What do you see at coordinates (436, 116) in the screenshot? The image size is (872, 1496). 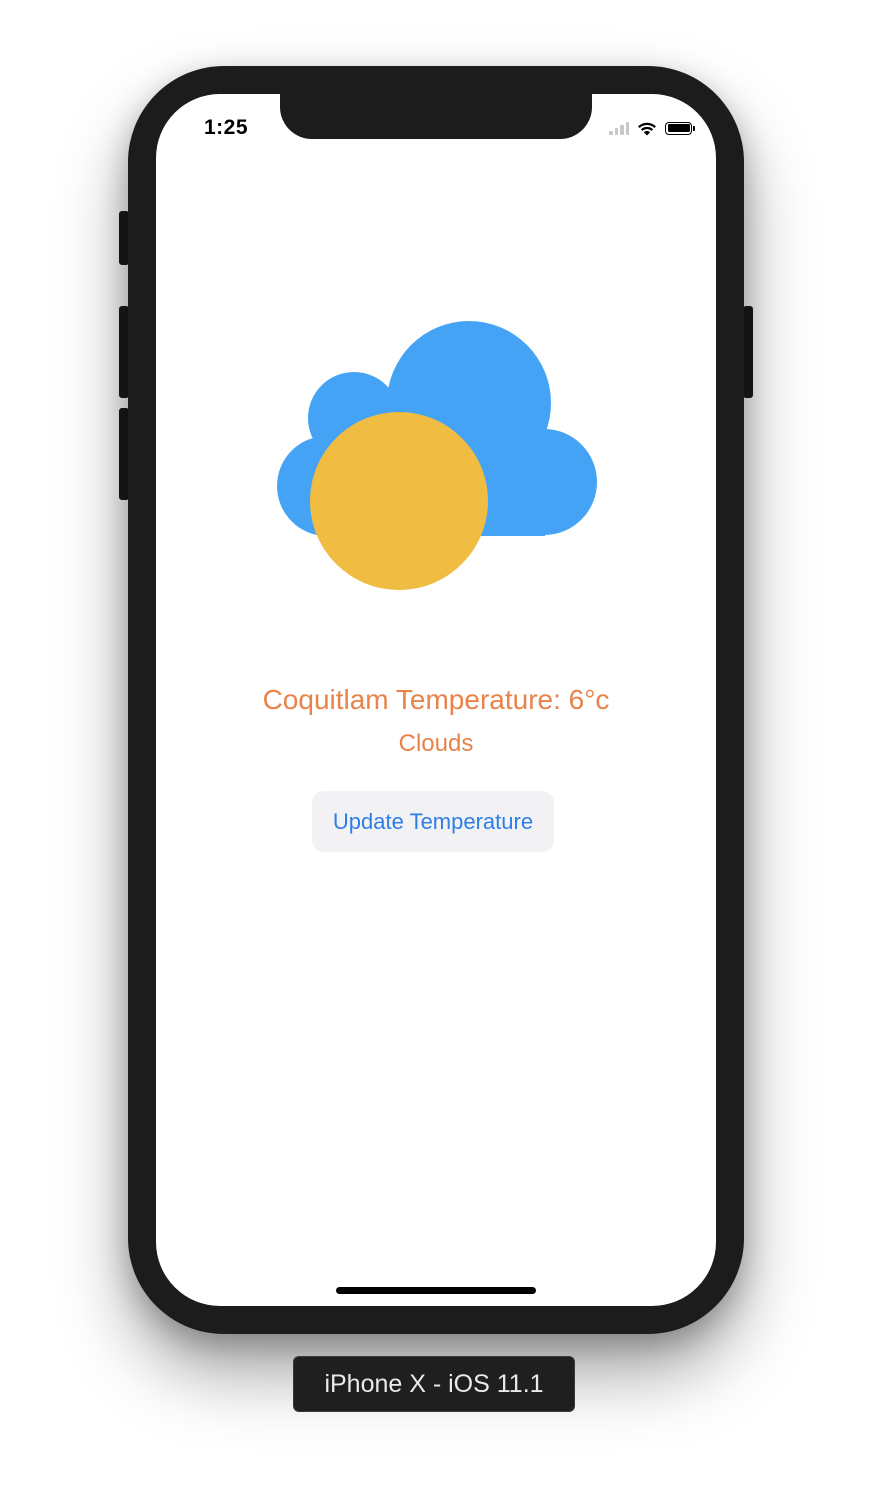 I see `notch` at bounding box center [436, 116].